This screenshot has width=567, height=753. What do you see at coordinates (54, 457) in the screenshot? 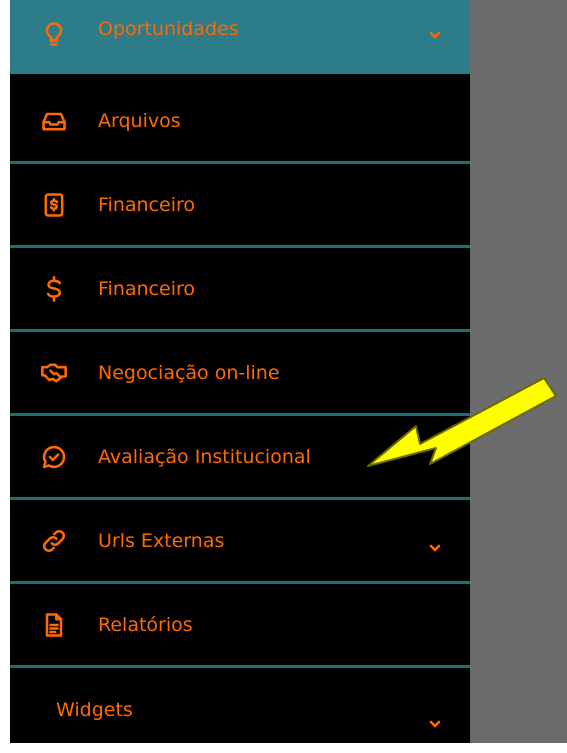
I see `chat-check-icon` at bounding box center [54, 457].